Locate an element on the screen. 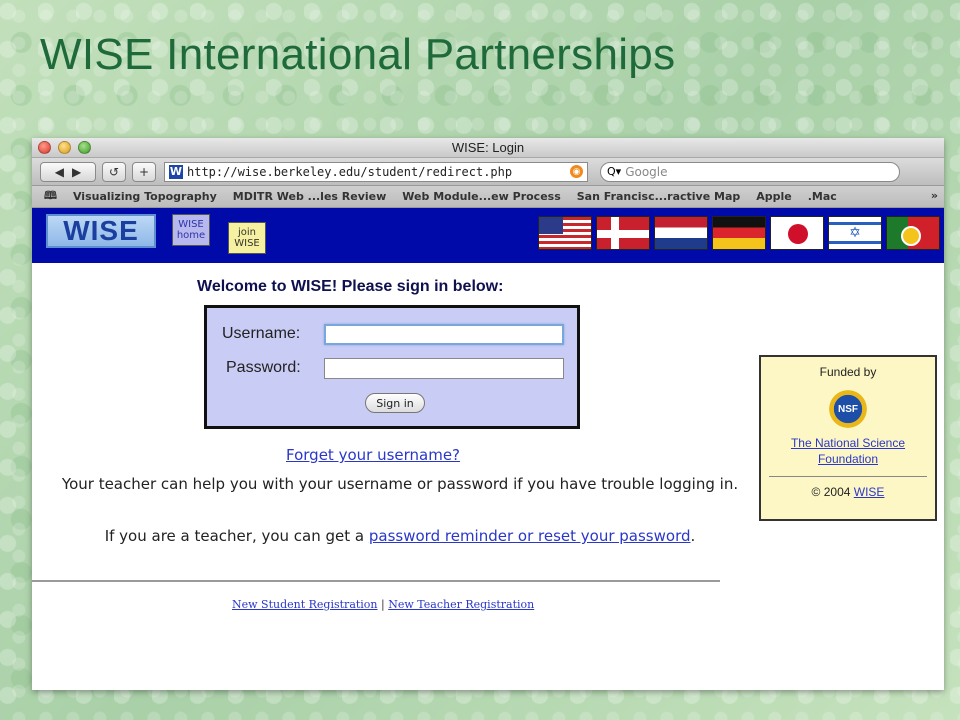  copyright-text: © 2004 WISE is located at coordinates (848, 492).